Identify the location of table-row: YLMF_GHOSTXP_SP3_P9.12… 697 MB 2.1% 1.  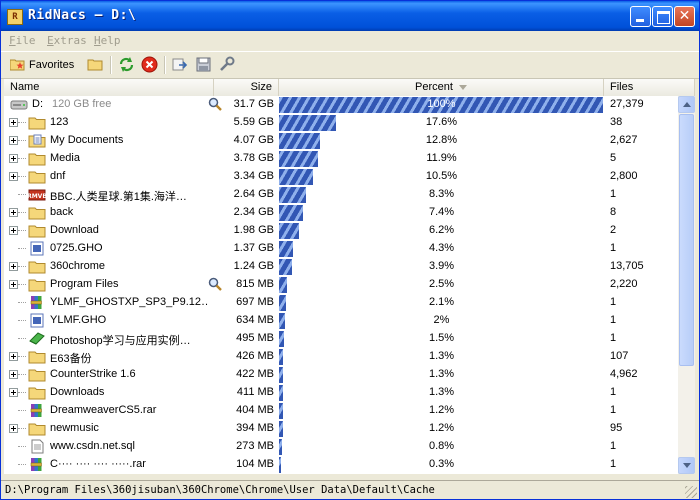
(341, 303).